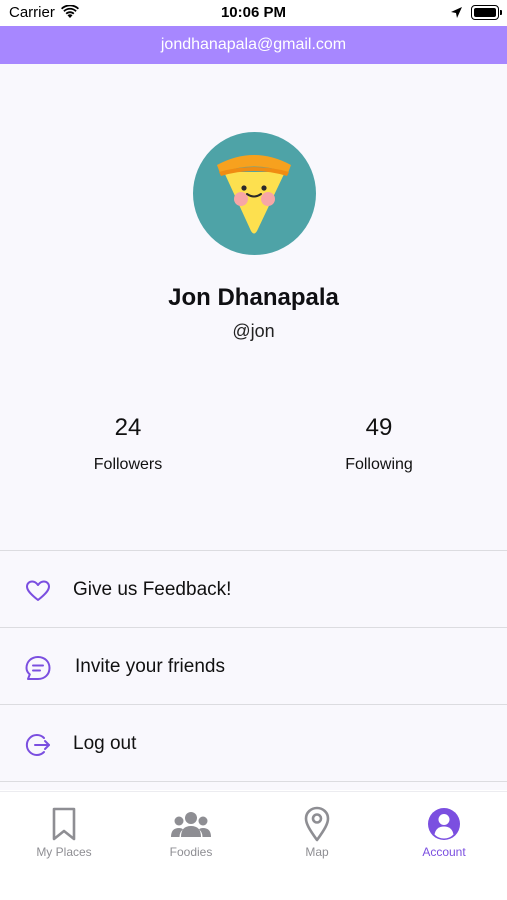 The height and width of the screenshot is (900, 507). What do you see at coordinates (317, 824) in the screenshot?
I see `map-pin-icon` at bounding box center [317, 824].